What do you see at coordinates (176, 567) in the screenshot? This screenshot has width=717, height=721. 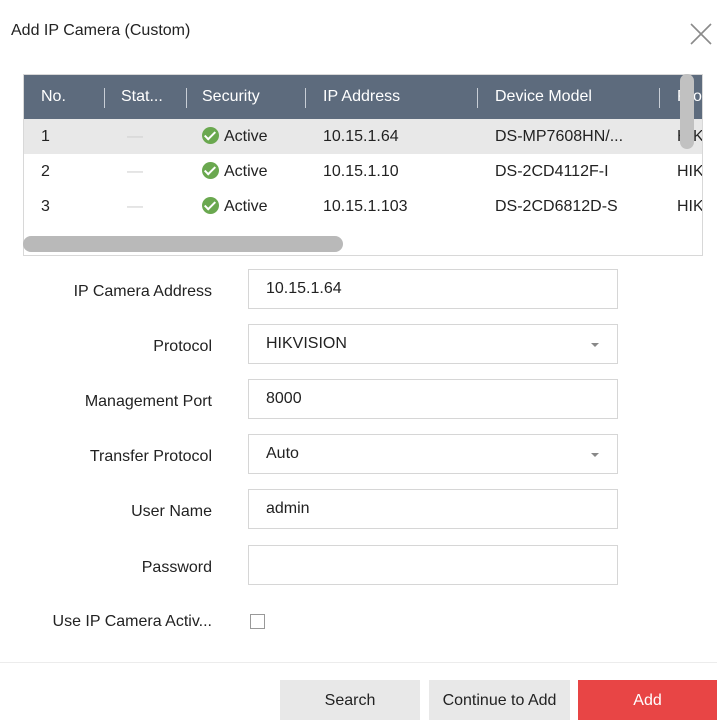 I see `password-label: Password` at bounding box center [176, 567].